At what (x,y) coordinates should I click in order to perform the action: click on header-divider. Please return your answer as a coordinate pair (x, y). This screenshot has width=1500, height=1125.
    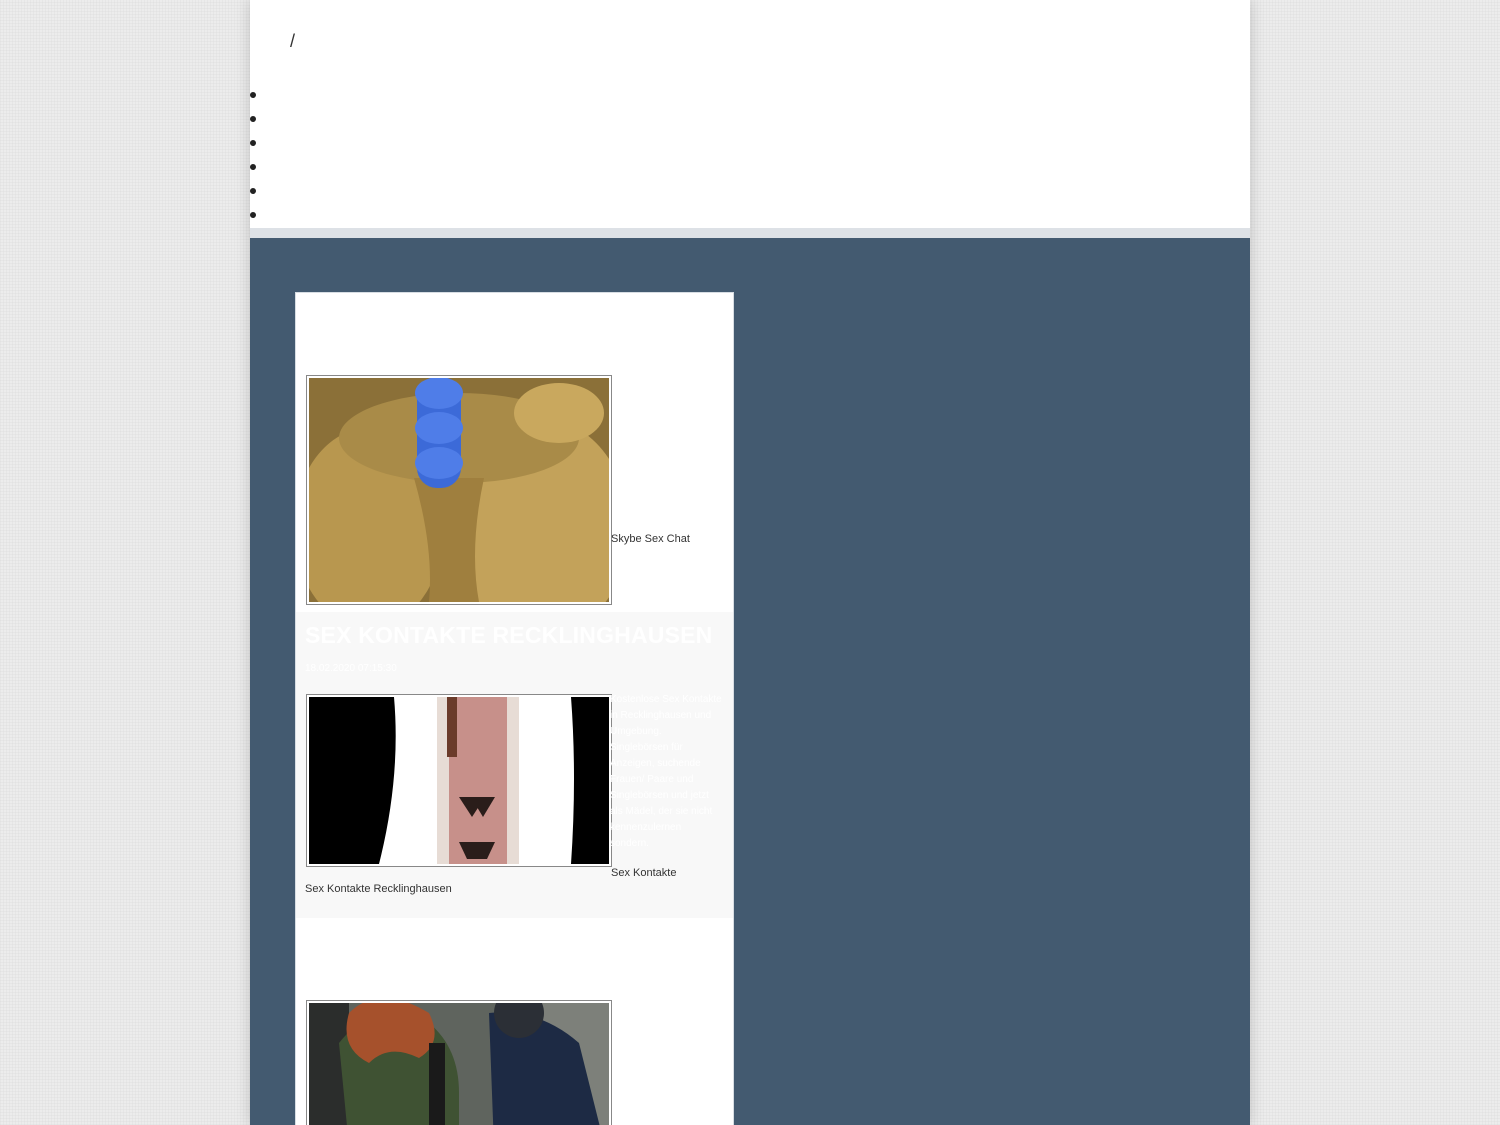
    Looking at the image, I should click on (750, 233).